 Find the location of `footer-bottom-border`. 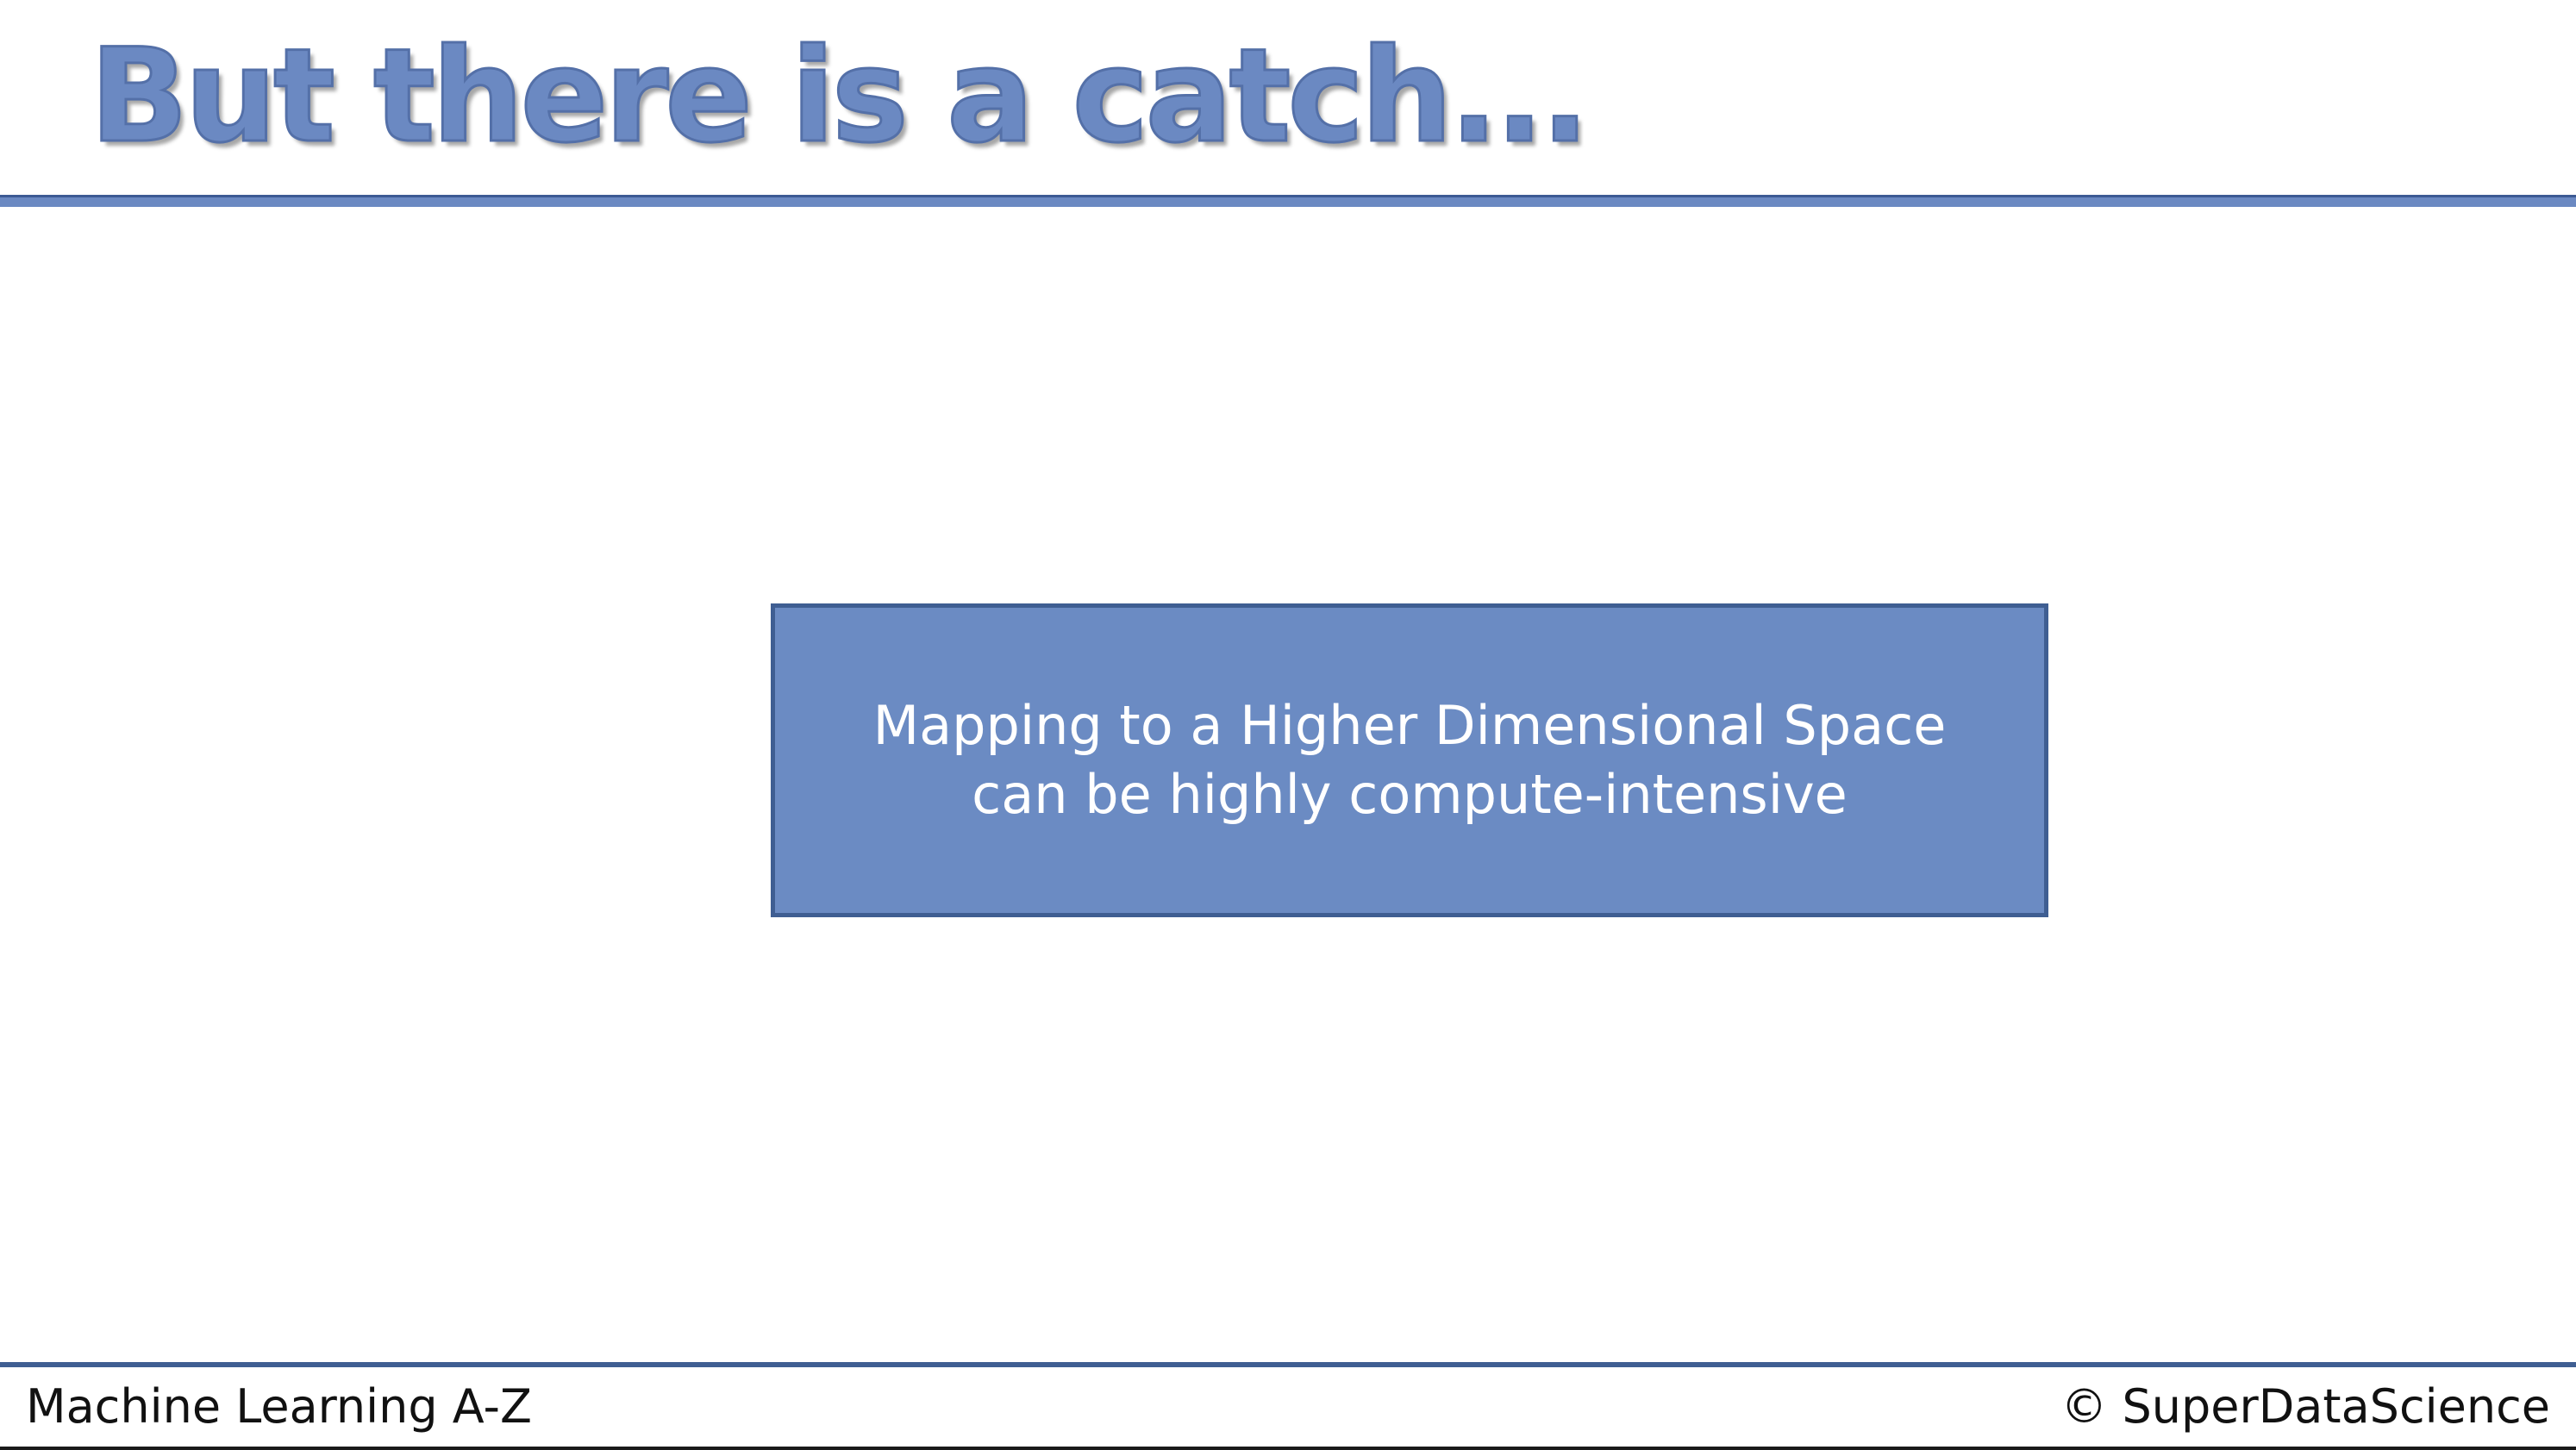

footer-bottom-border is located at coordinates (1288, 1448).